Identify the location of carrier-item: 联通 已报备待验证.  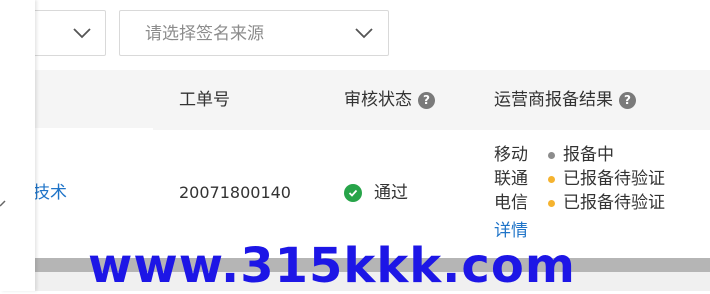
(579, 179).